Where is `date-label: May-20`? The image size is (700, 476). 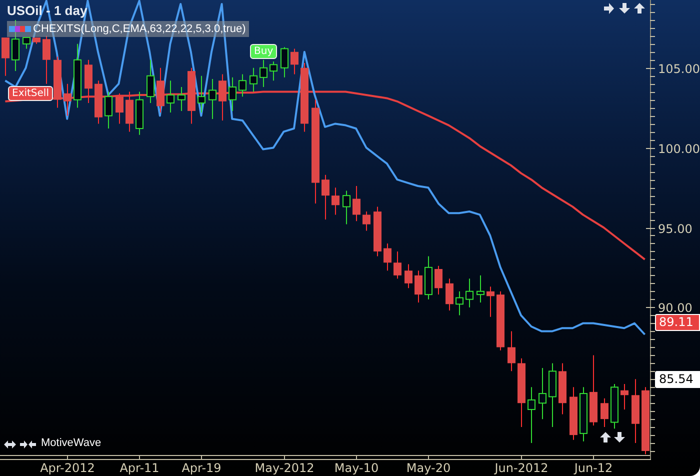 date-label: May-20 is located at coordinates (428, 468).